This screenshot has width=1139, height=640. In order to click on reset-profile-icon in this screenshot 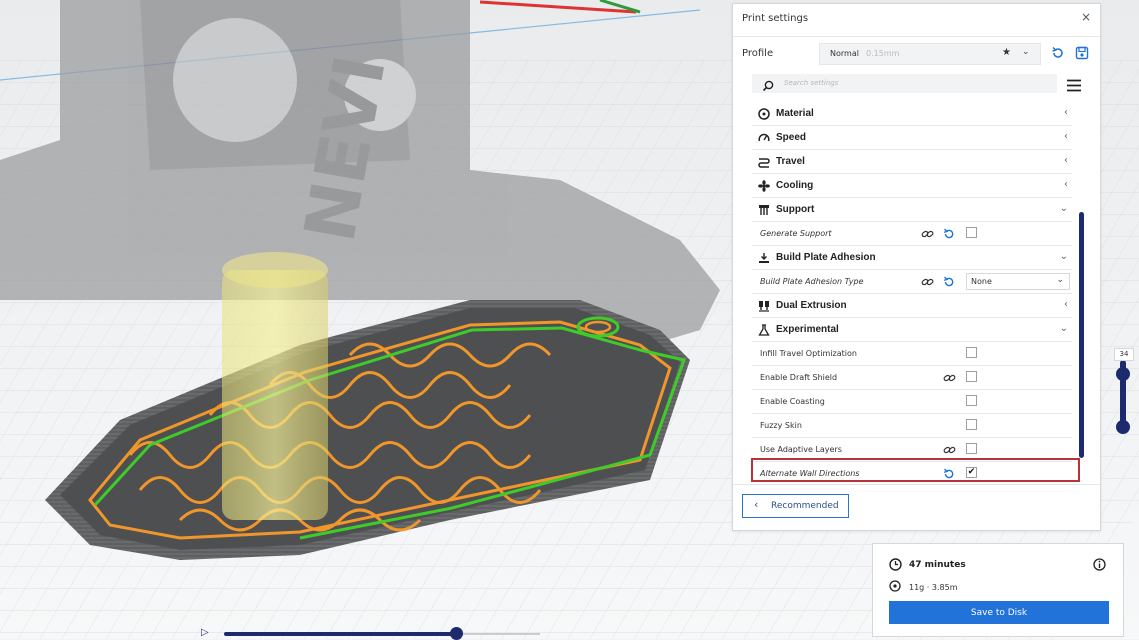, I will do `click(1058, 54)`.